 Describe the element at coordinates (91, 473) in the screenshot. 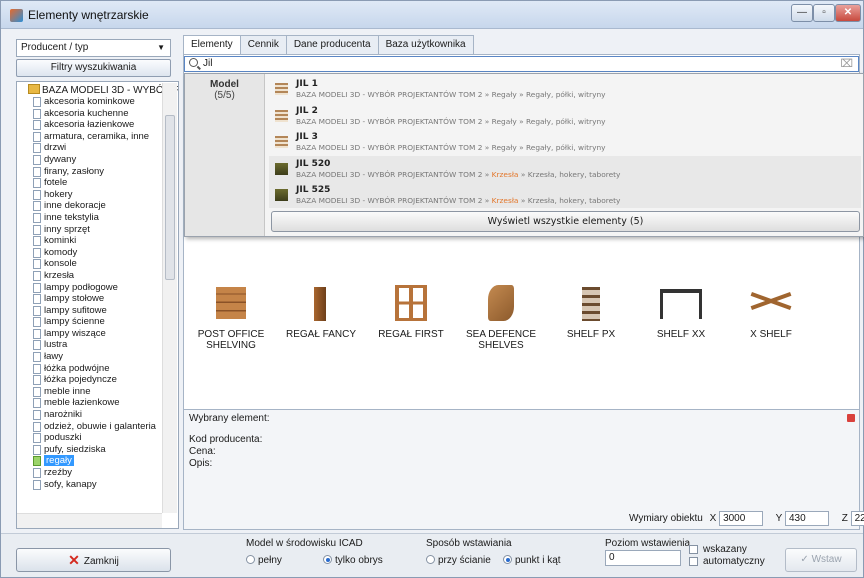

I see `tree-item: rzeźby` at that location.